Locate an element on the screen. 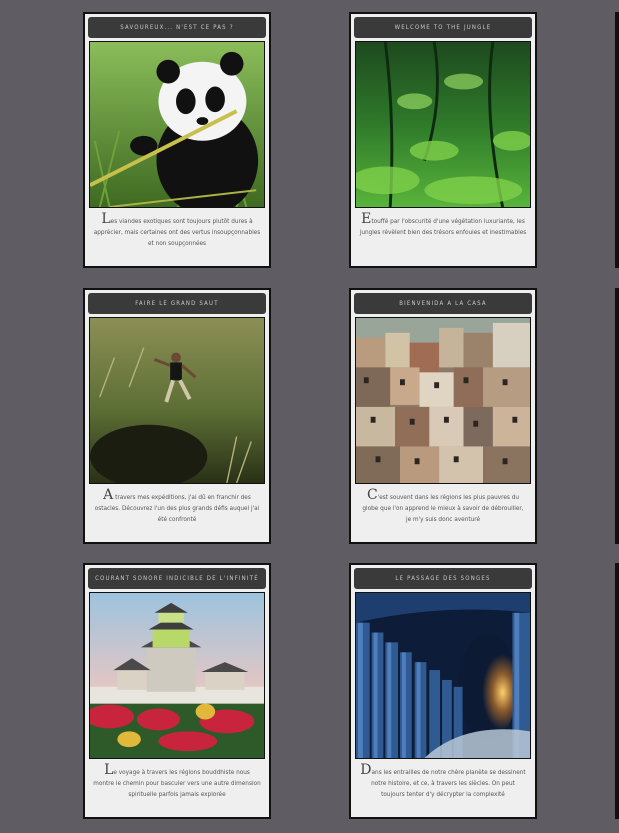  drop-cap: D is located at coordinates (366, 770).